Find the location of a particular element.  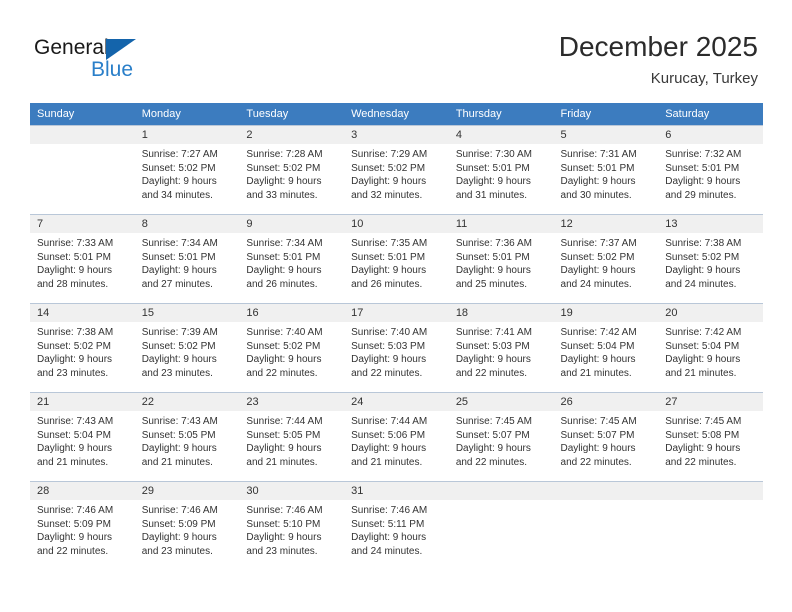

logo-triangle-icon is located at coordinates (121, 49).